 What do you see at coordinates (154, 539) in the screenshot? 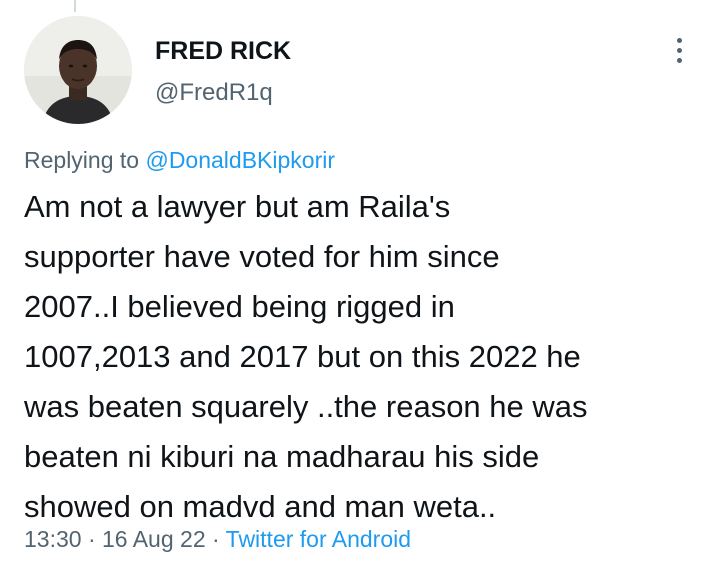
I see `tweet-date: 16 Aug 22` at bounding box center [154, 539].